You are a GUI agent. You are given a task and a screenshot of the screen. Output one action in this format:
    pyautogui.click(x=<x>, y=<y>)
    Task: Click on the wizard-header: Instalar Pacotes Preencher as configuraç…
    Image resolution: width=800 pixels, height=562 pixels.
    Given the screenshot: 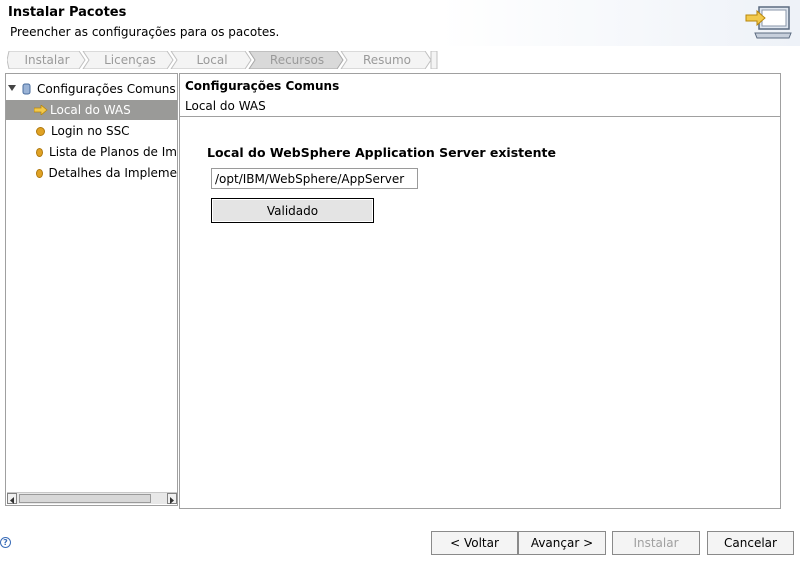 What is the action you would take?
    pyautogui.click(x=400, y=23)
    